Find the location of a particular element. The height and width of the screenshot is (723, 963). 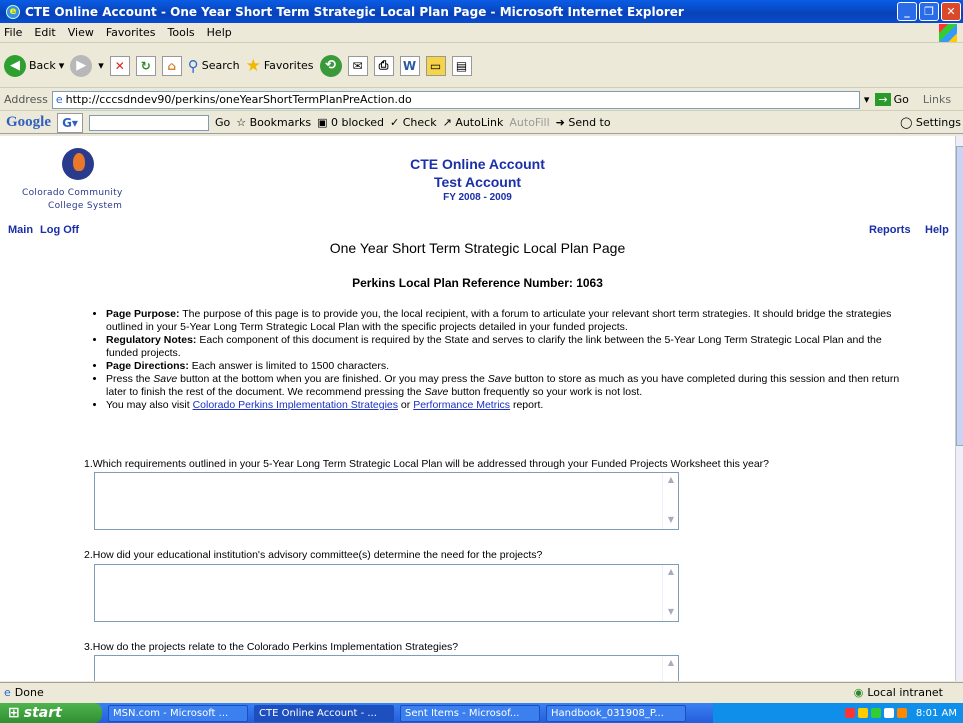

autofill-button: AutoFill is located at coordinates (529, 122).